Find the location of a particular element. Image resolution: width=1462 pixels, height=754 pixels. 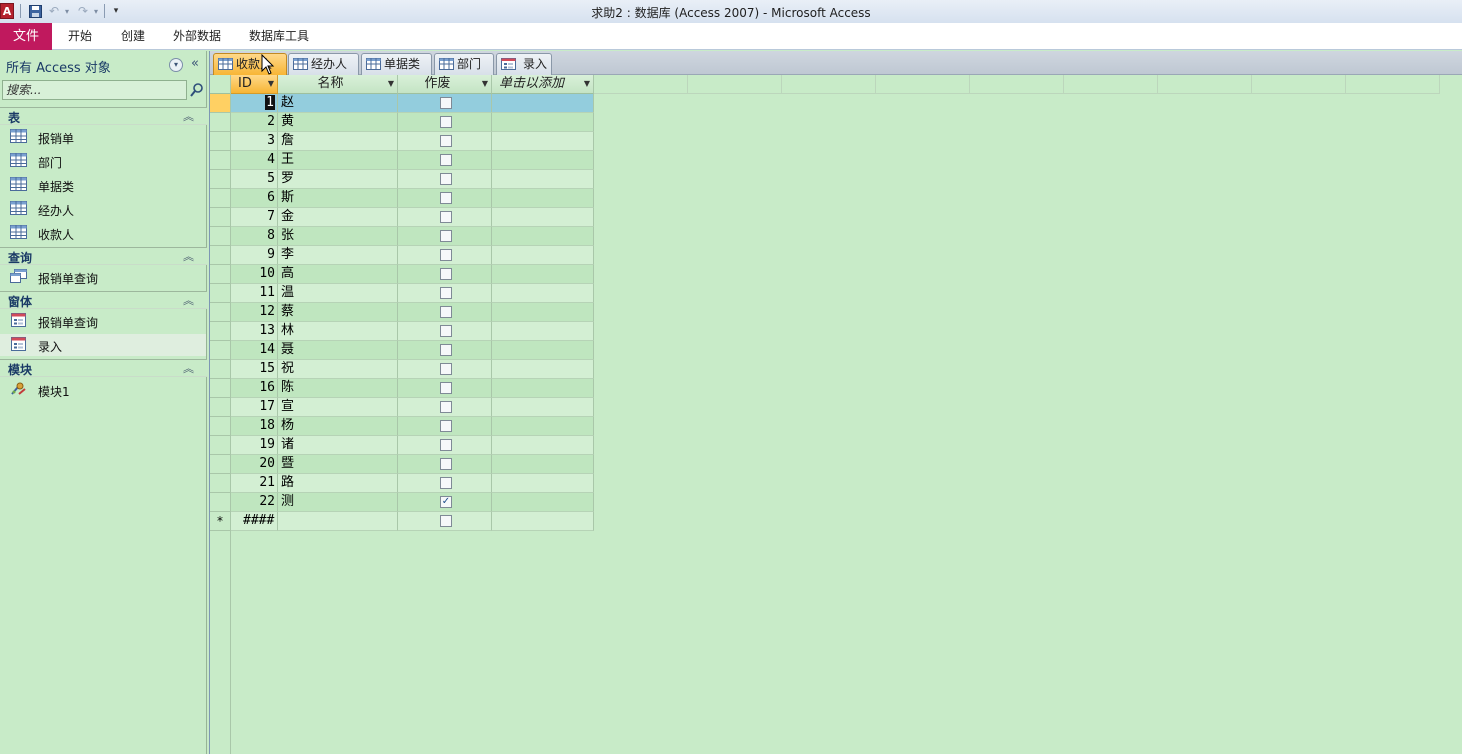

nav-item-module: 模块1 is located at coordinates (103, 390).